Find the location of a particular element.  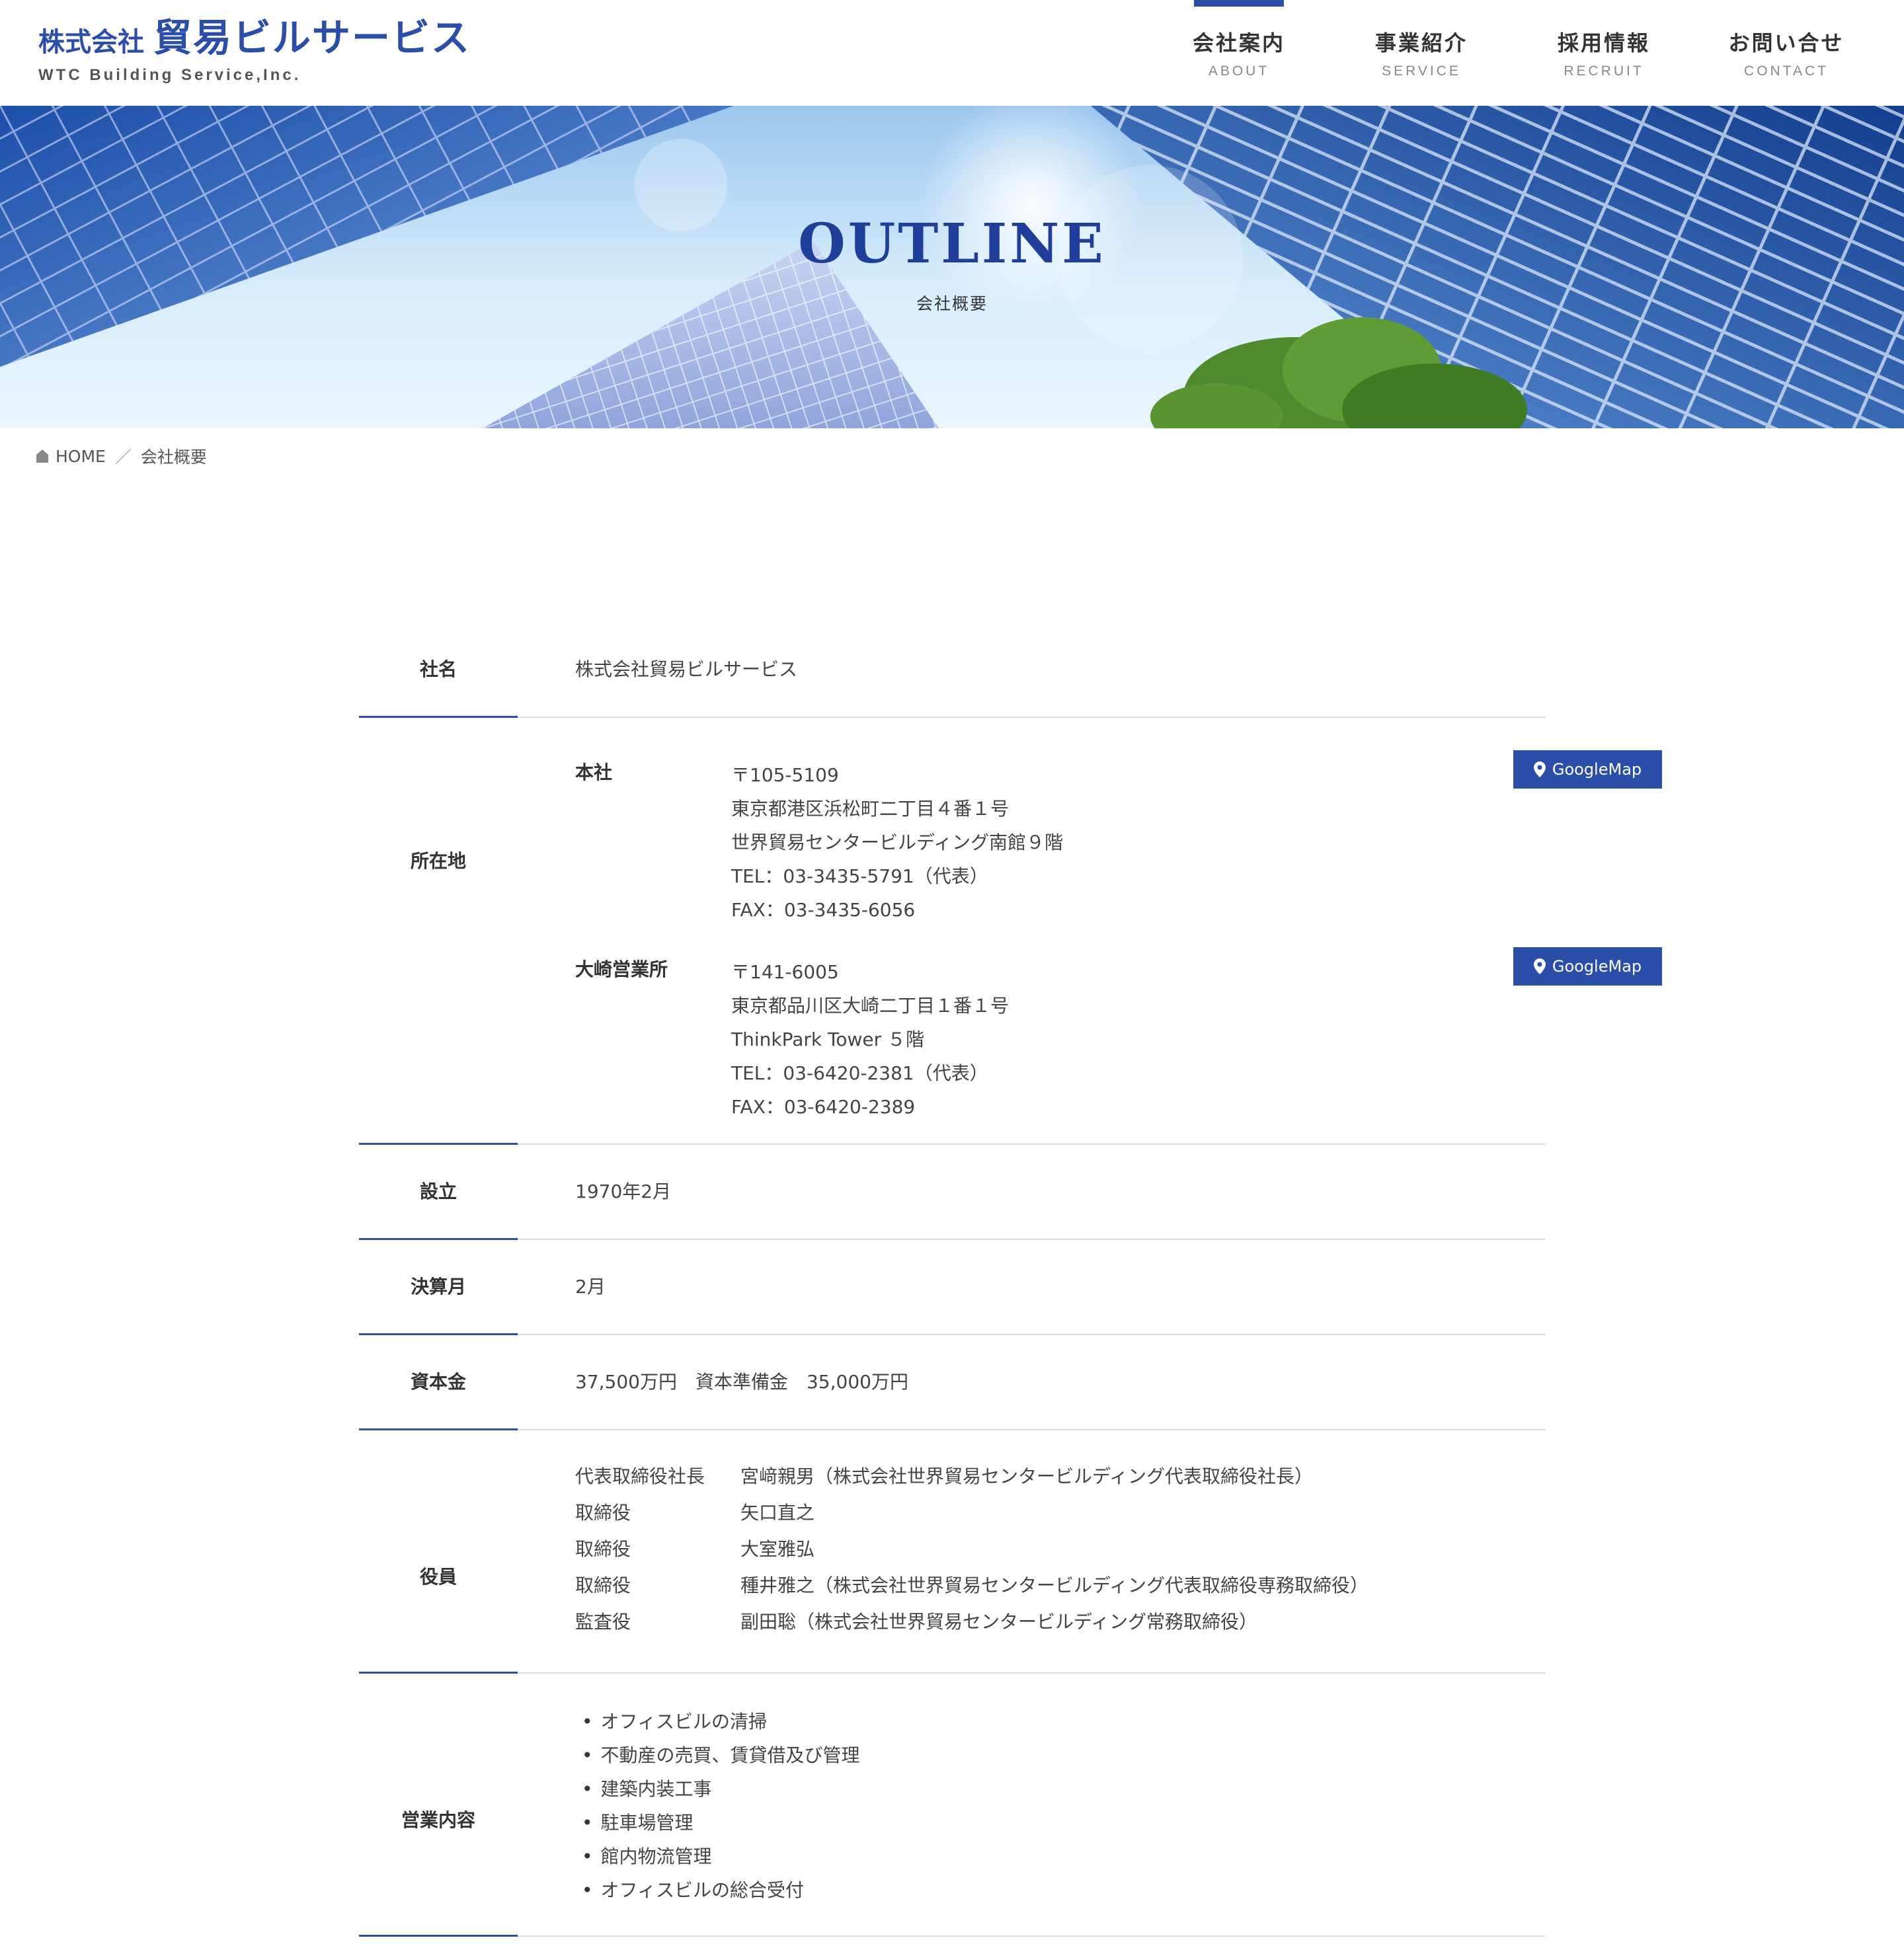

officer-row: 取締役 大室雅弘 is located at coordinates (971, 1549).